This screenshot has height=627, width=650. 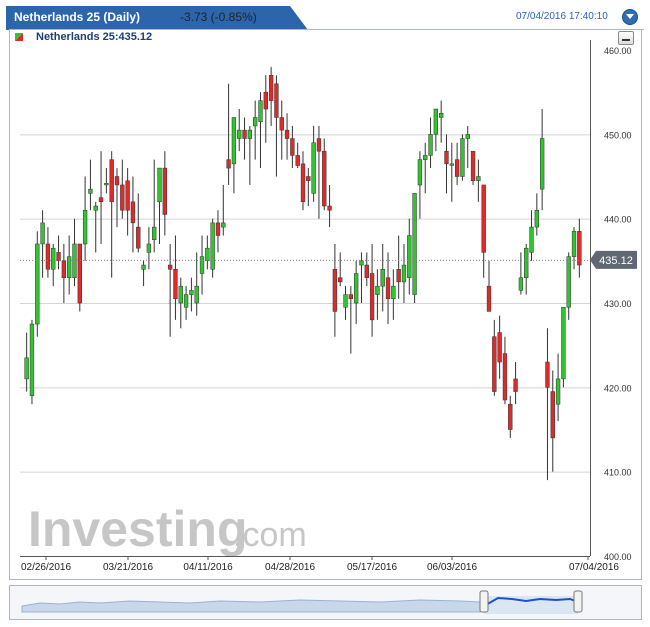 What do you see at coordinates (618, 51) in the screenshot?
I see `y-tick-label: 460.00` at bounding box center [618, 51].